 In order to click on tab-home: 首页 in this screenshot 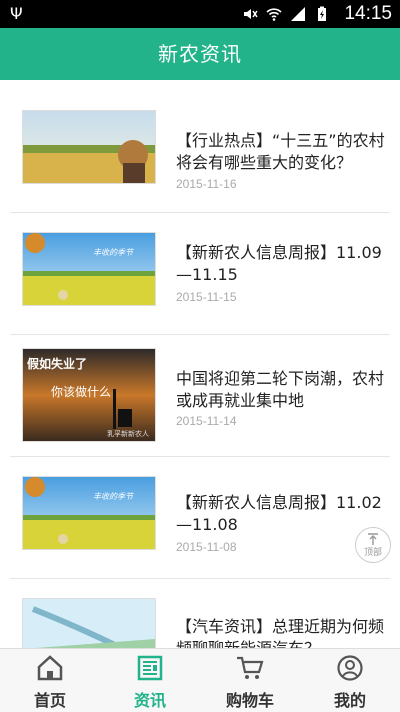, I will do `click(50, 680)`.